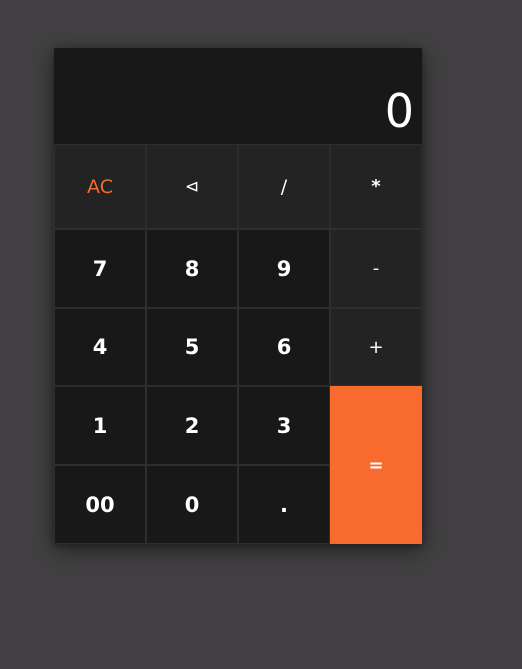  Describe the element at coordinates (284, 186) in the screenshot. I see `divide-button: /` at that location.